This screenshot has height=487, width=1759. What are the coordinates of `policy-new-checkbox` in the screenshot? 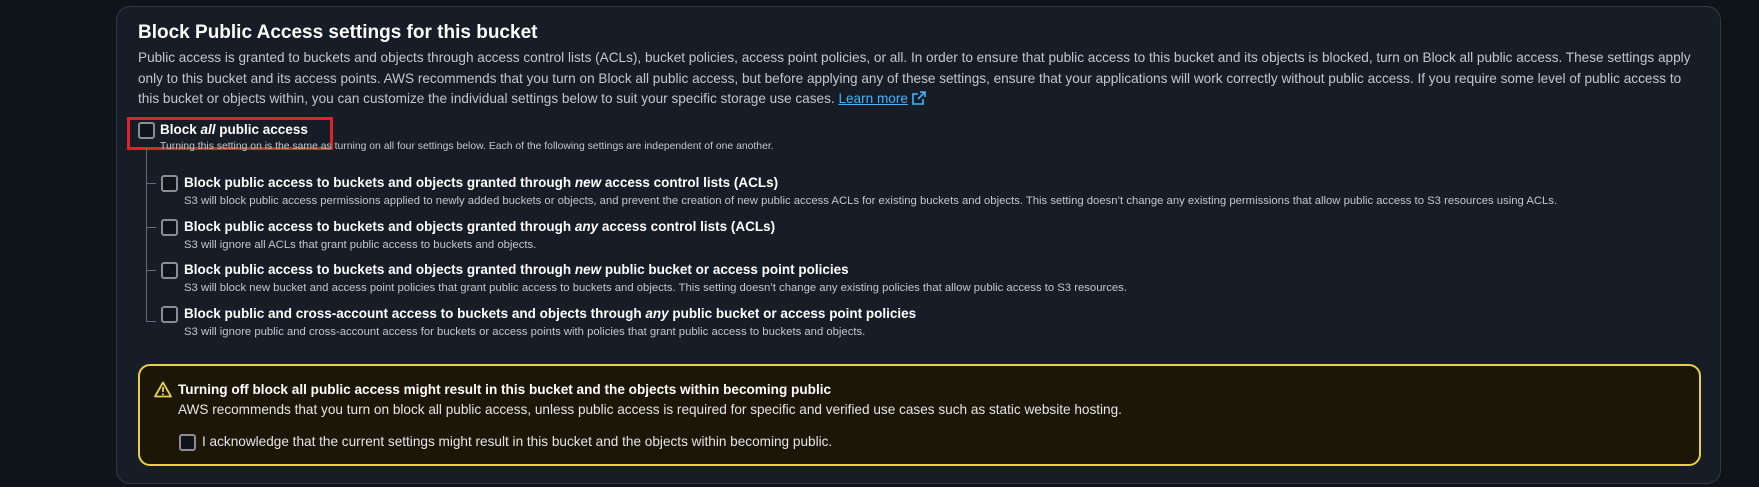 It's located at (169, 270).